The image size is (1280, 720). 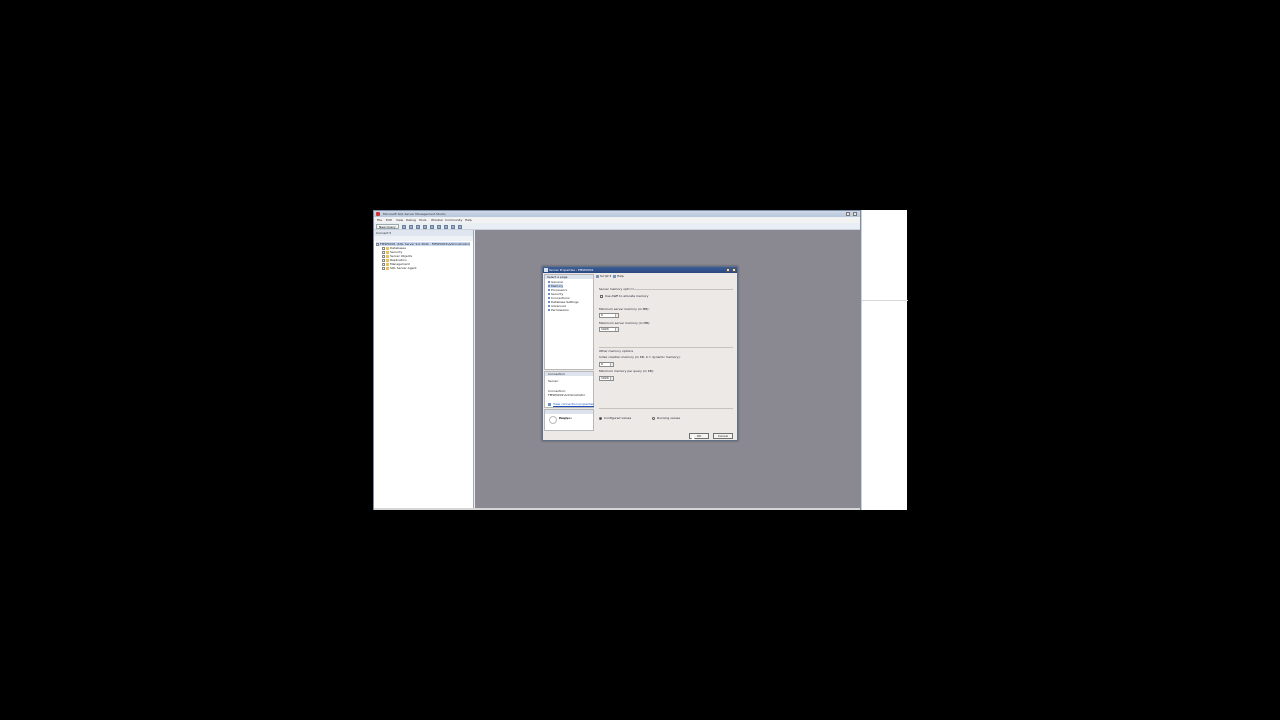 What do you see at coordinates (614, 276) in the screenshot?
I see `help-icon` at bounding box center [614, 276].